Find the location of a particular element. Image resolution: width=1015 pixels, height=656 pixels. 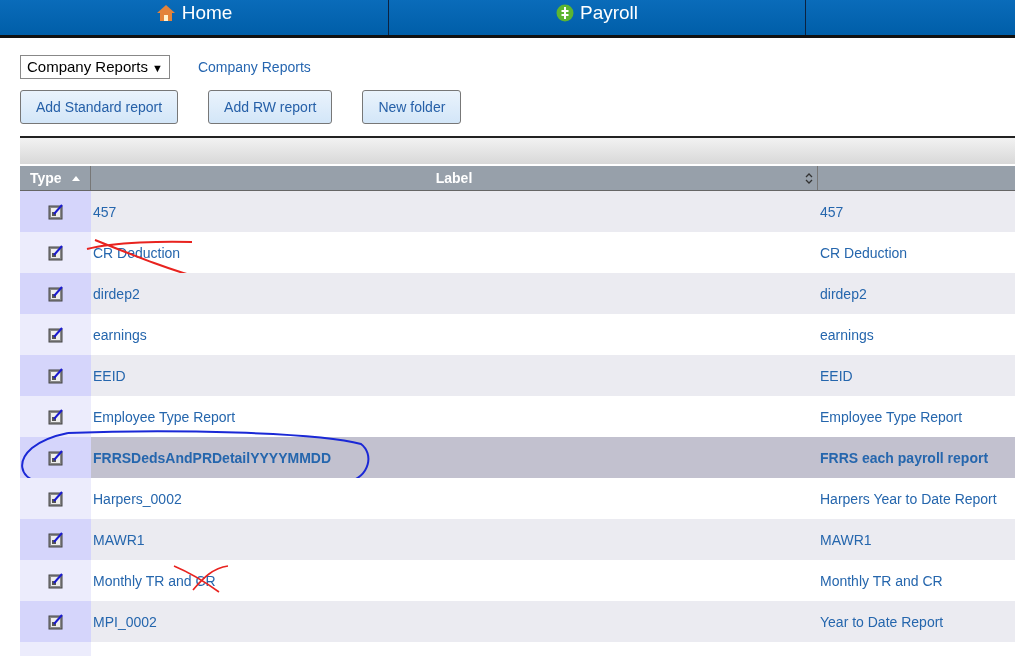

report-description: CR Deduction is located at coordinates (864, 252).